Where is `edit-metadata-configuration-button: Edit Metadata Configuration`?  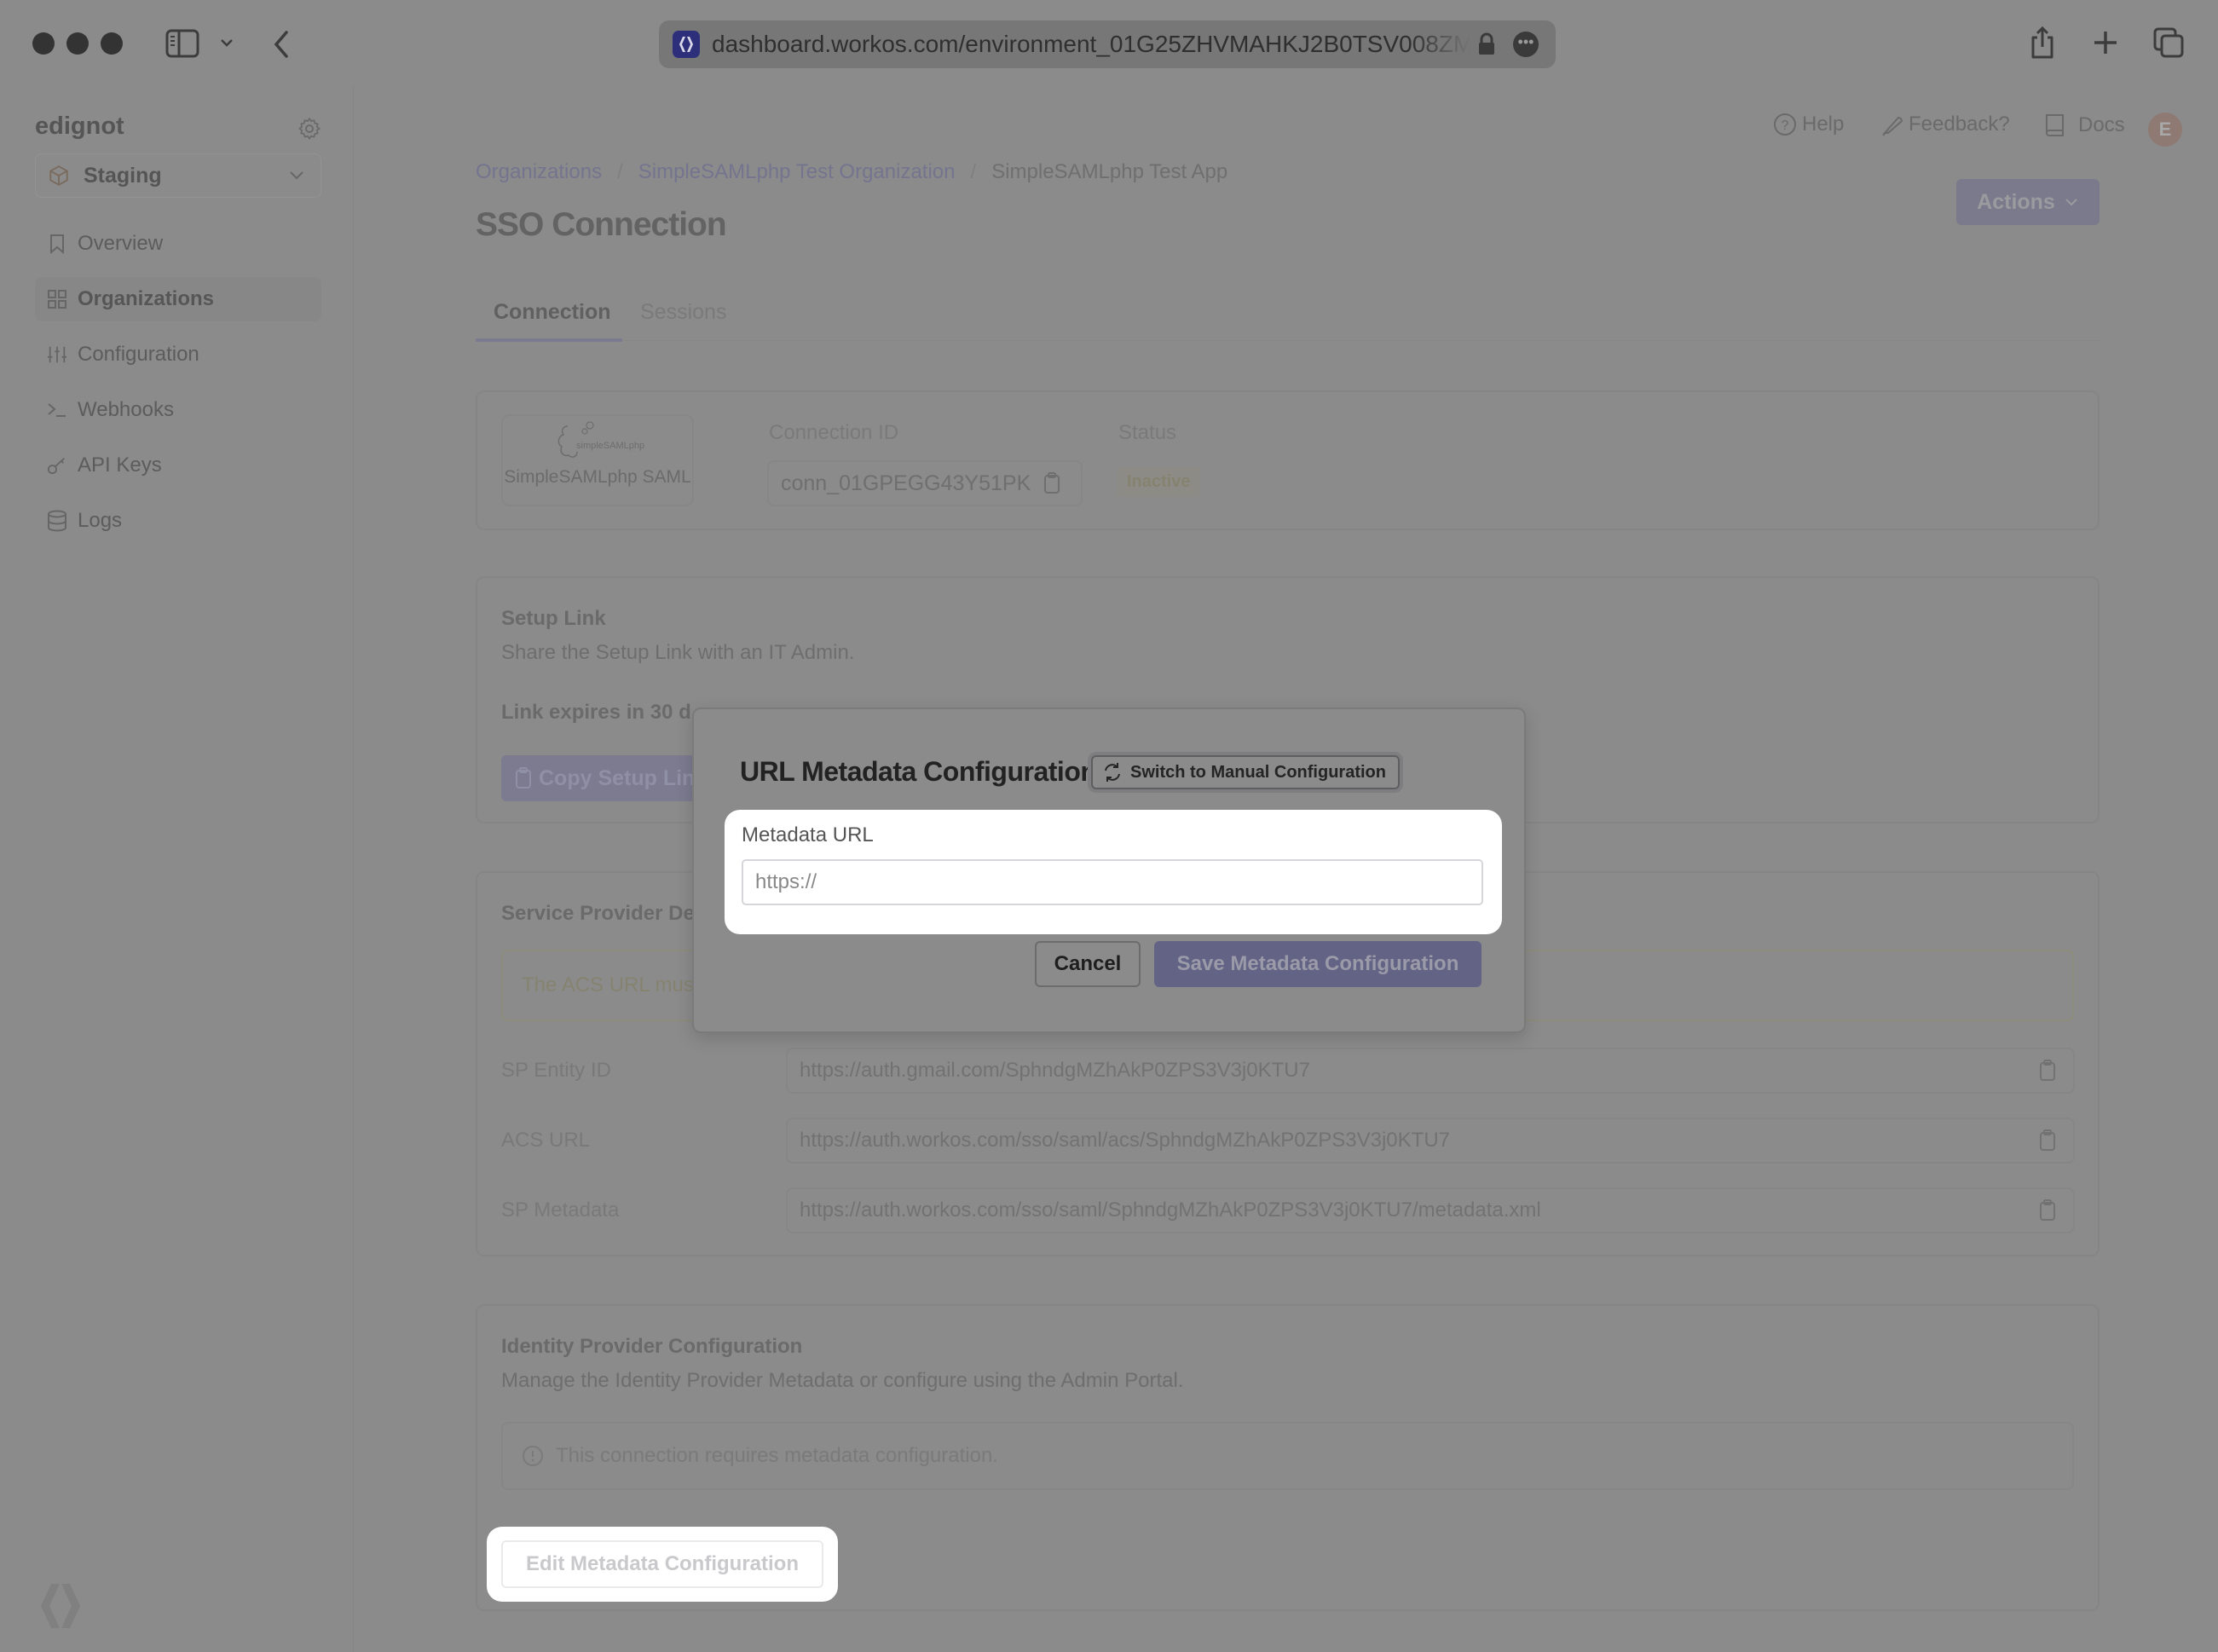
edit-metadata-configuration-button: Edit Metadata Configuration is located at coordinates (662, 1564).